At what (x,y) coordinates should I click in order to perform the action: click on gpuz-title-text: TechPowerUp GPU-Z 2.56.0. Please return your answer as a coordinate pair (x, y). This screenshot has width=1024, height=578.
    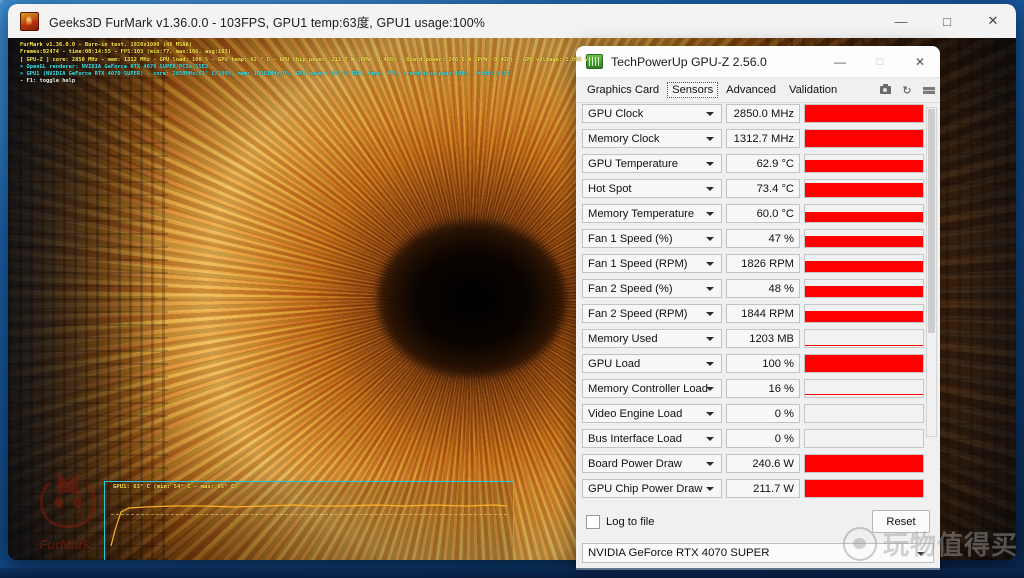
    Looking at the image, I should click on (689, 61).